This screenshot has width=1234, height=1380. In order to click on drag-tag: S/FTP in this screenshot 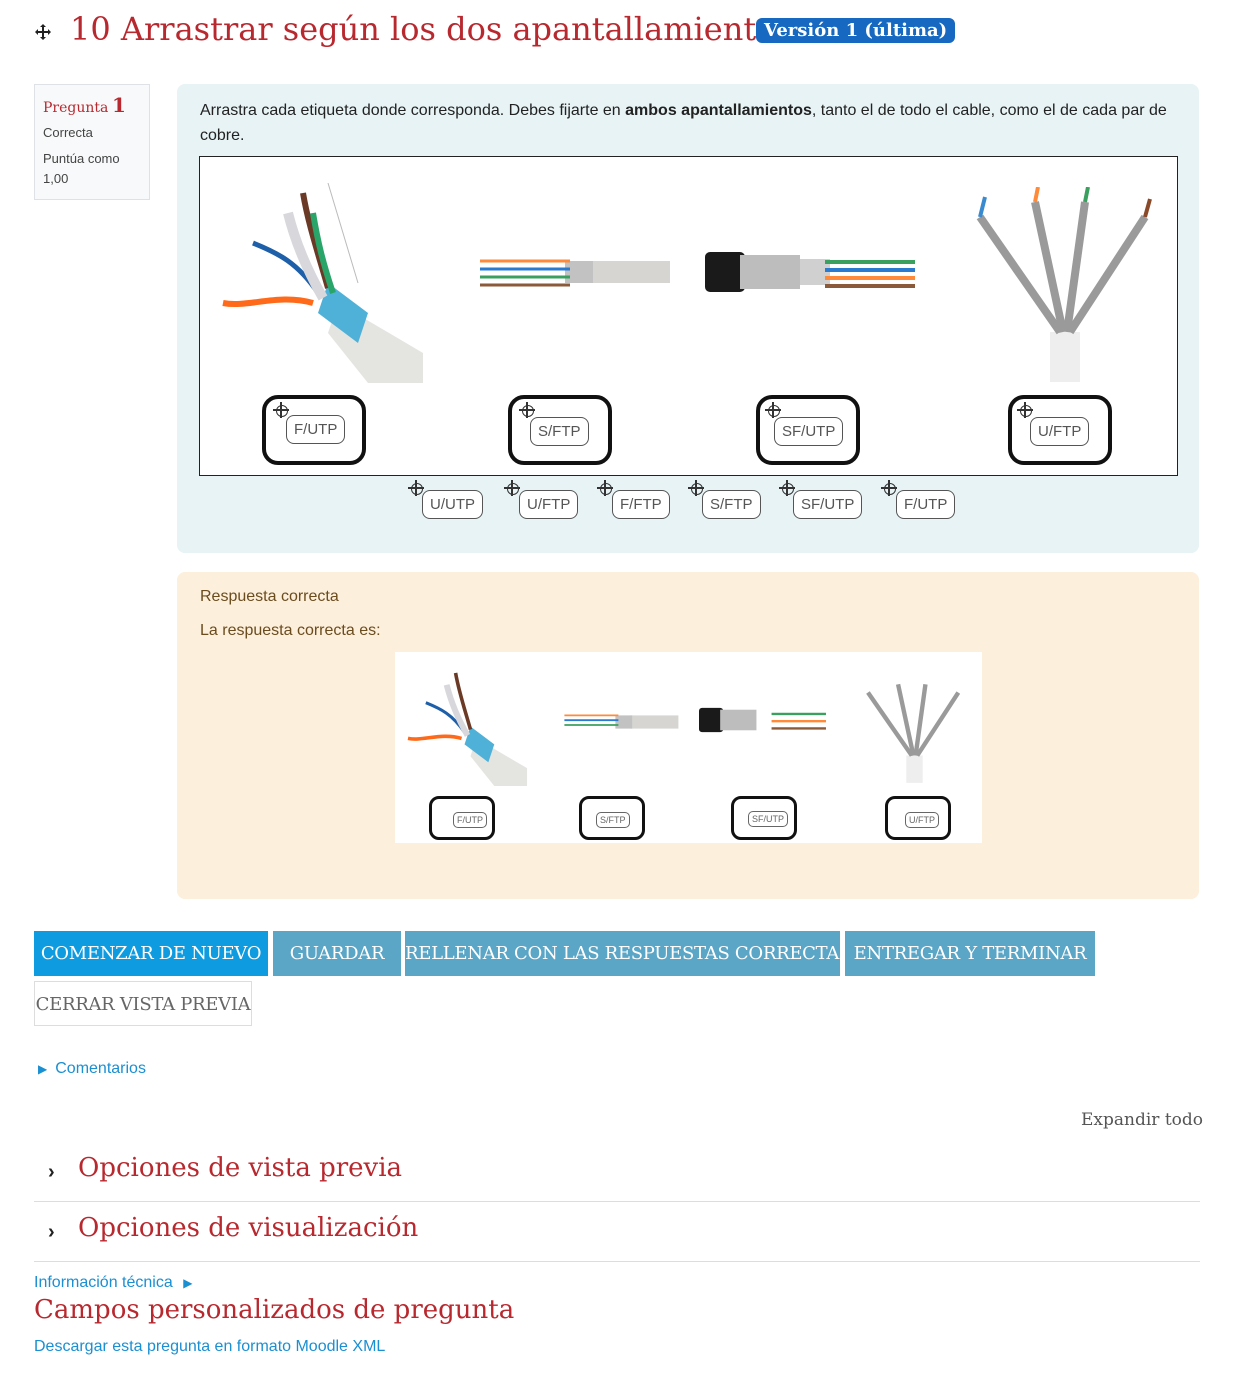, I will do `click(731, 504)`.